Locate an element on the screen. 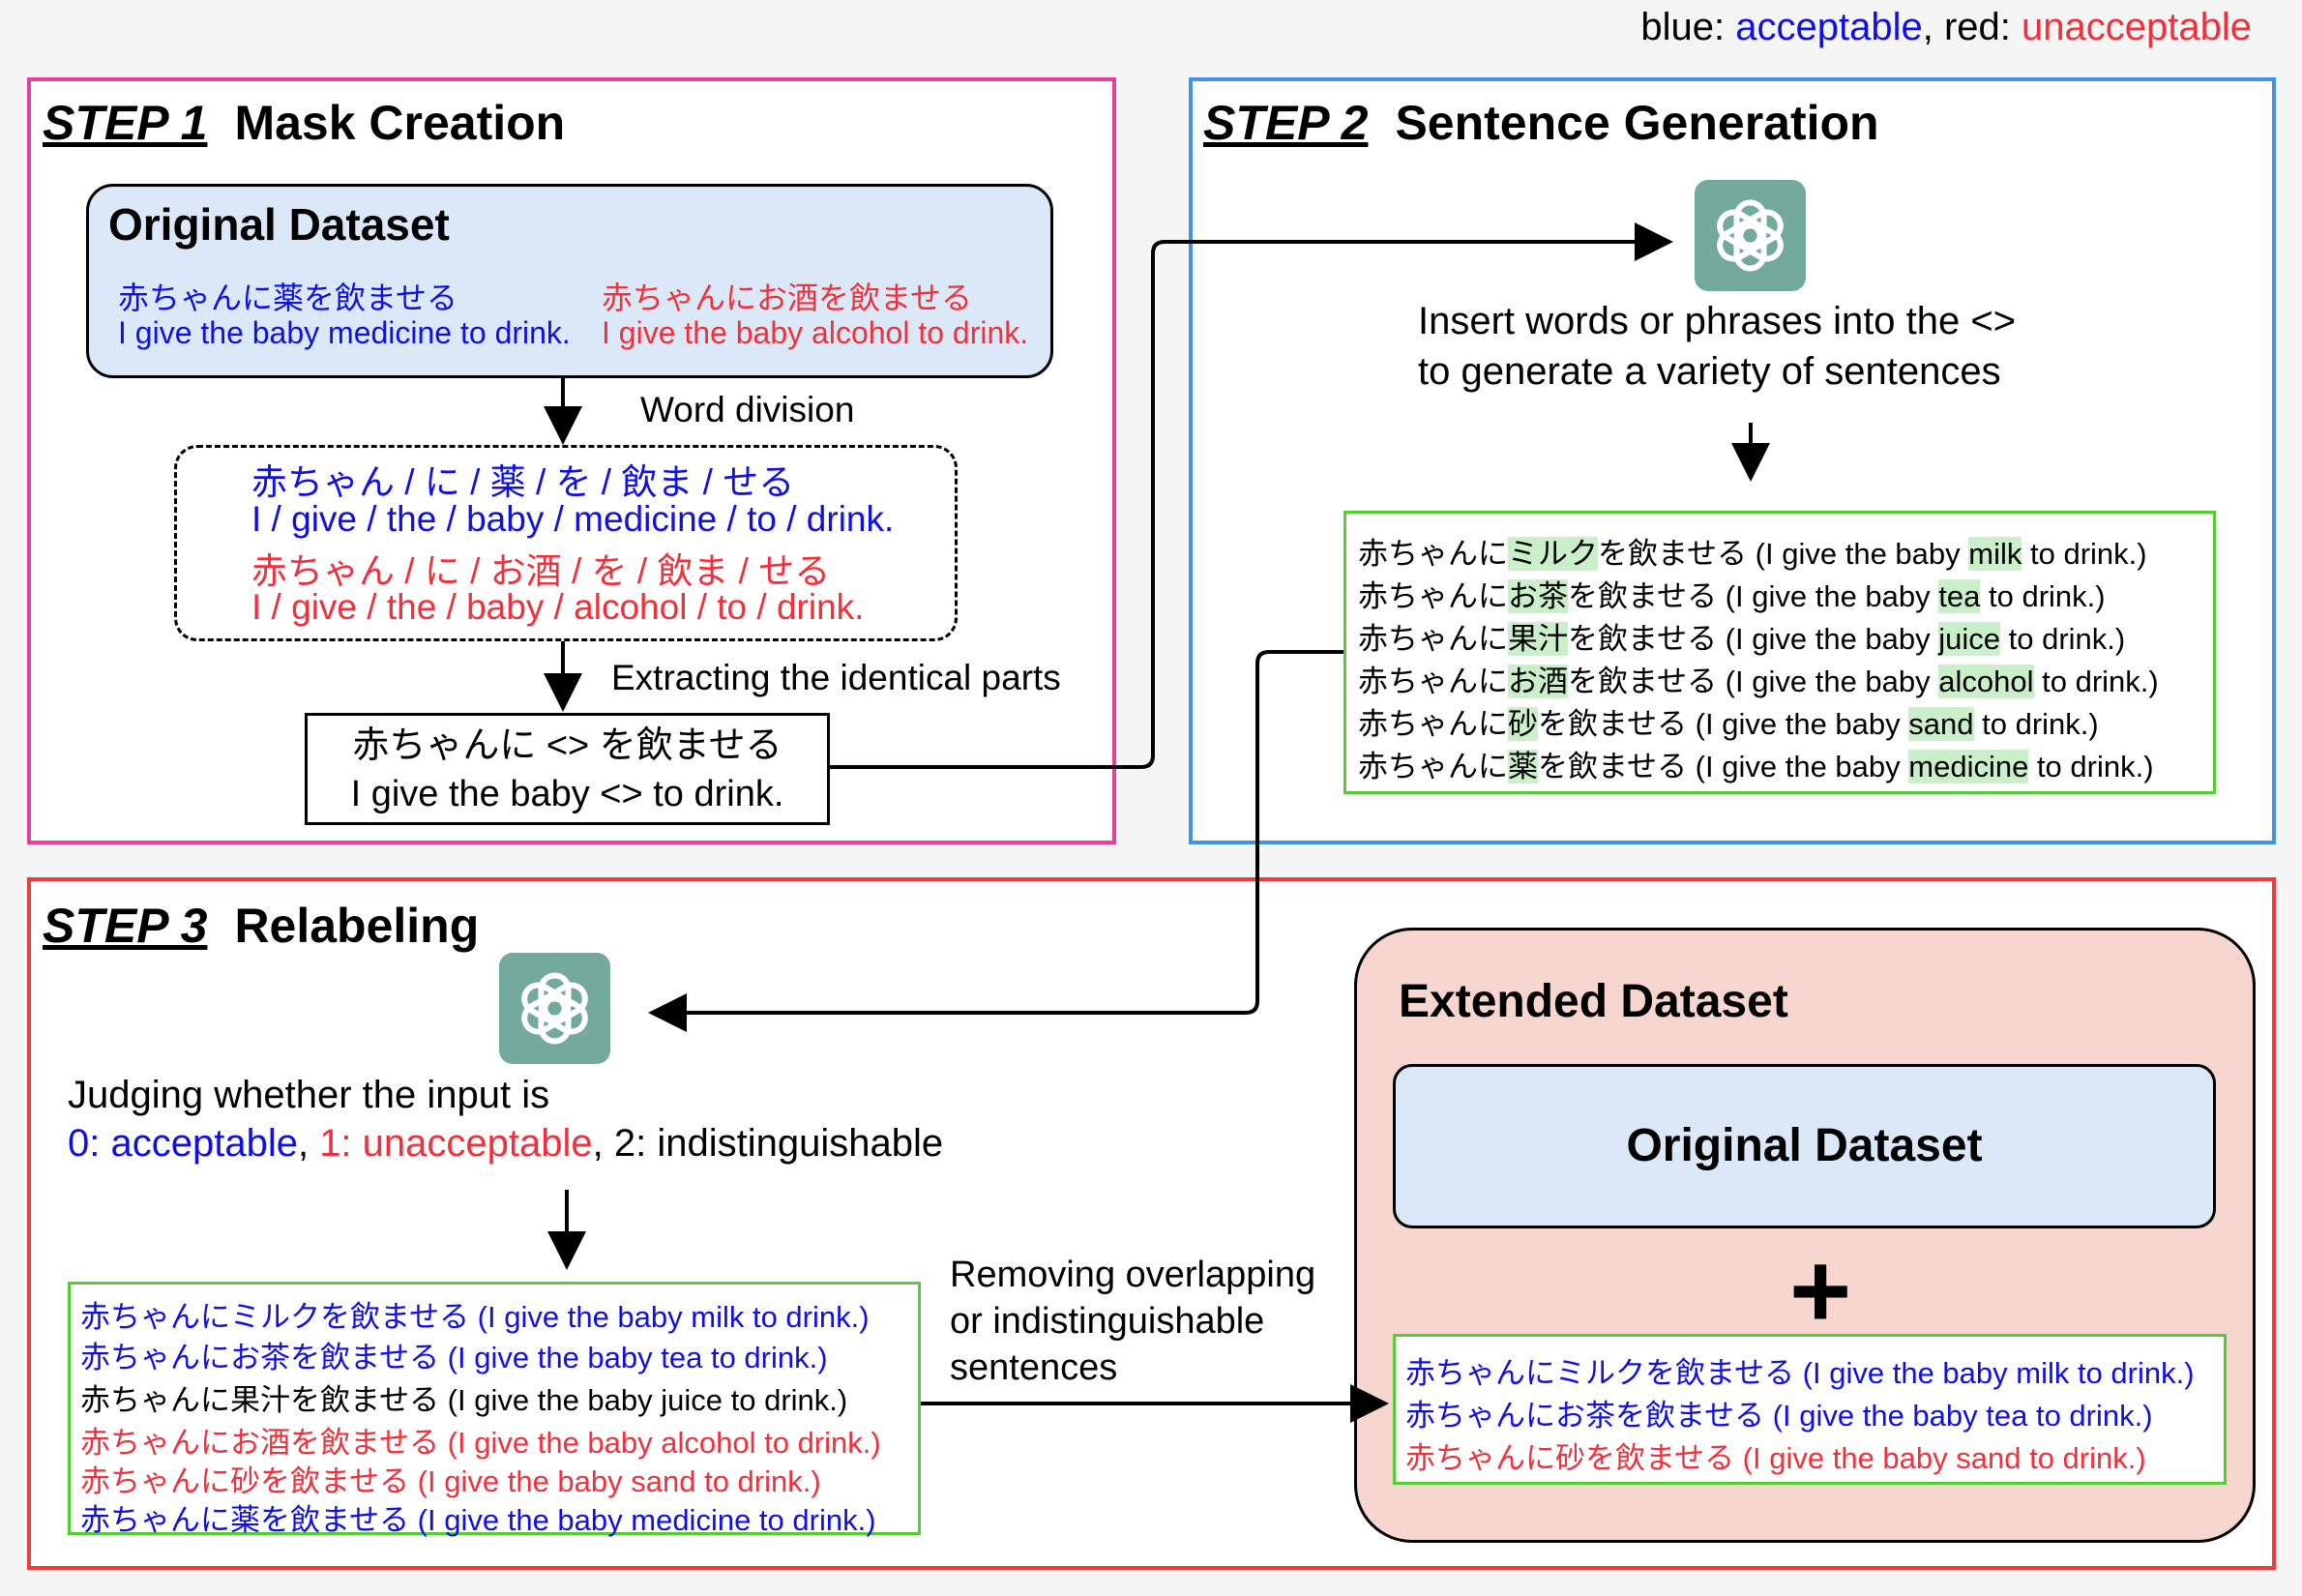 This screenshot has height=1596, width=2302. arrow-generated-to-relabel is located at coordinates (995, 841).